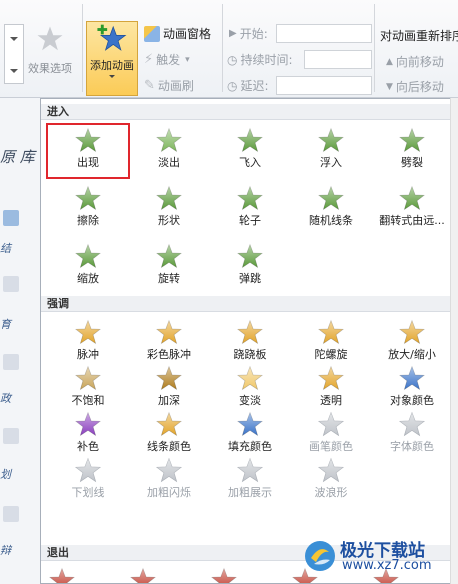 This screenshot has width=458, height=584. Describe the element at coordinates (88, 378) in the screenshot. I see `desaturate-star-icon` at that location.